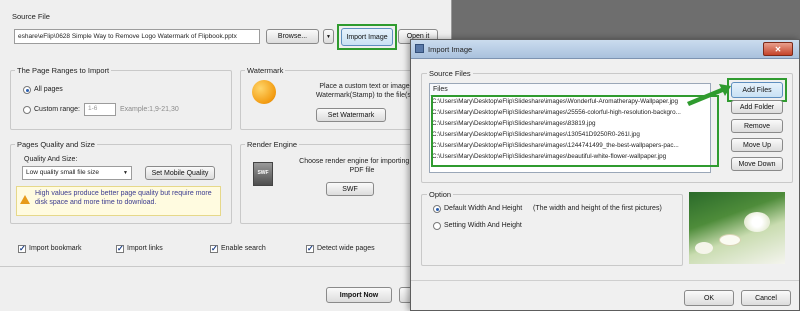 The image size is (800, 311). Describe the element at coordinates (483, 208) in the screenshot. I see `default-size-label: Default Width And Height` at that location.